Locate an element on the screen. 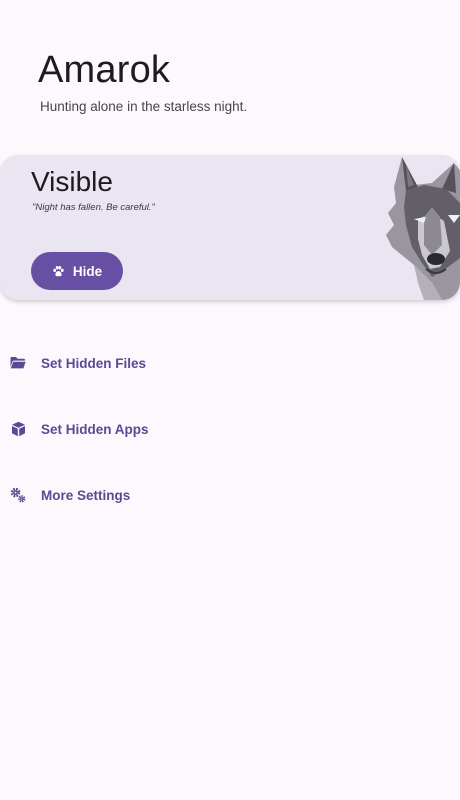  status-quote: "Night has fallen. Be careful." is located at coordinates (93, 207).